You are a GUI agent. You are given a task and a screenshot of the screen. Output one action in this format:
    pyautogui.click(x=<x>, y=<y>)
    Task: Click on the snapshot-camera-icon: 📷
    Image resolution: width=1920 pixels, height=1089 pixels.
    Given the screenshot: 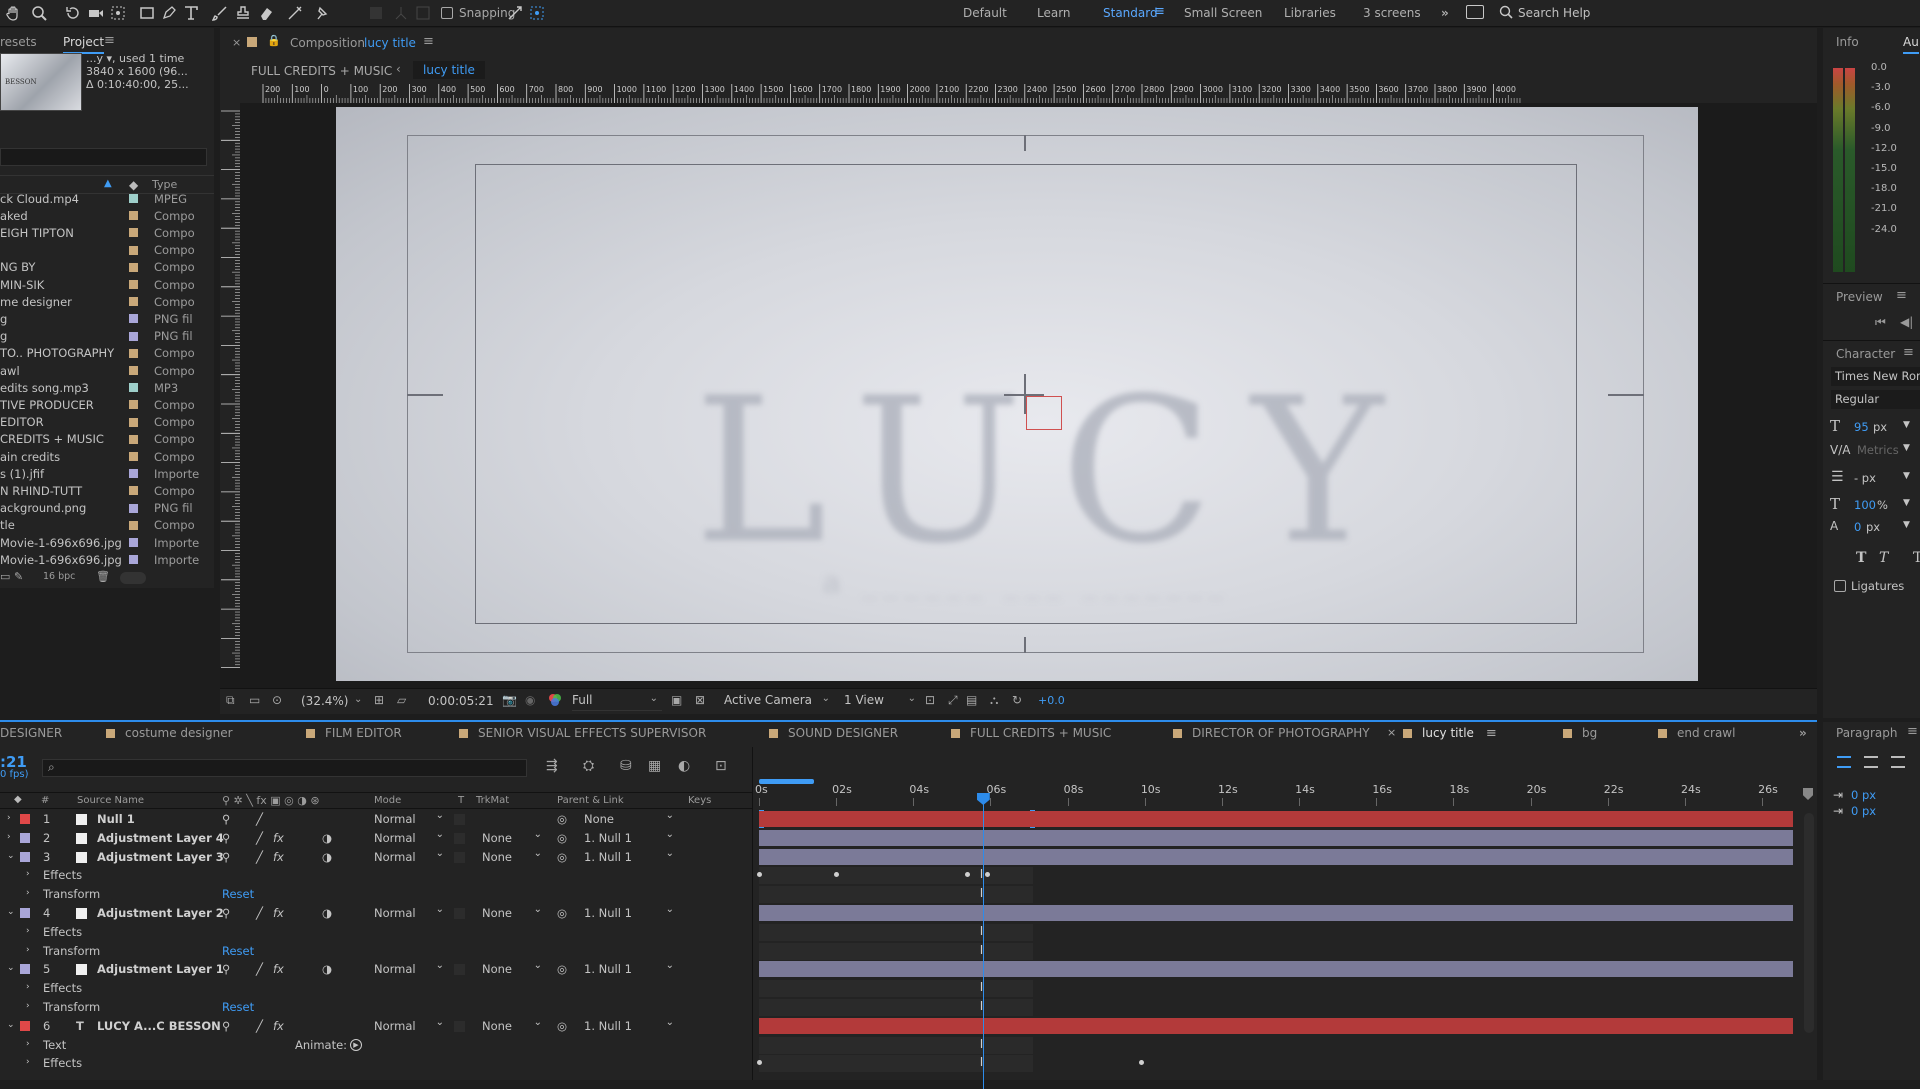 What is the action you would take?
    pyautogui.click(x=509, y=700)
    